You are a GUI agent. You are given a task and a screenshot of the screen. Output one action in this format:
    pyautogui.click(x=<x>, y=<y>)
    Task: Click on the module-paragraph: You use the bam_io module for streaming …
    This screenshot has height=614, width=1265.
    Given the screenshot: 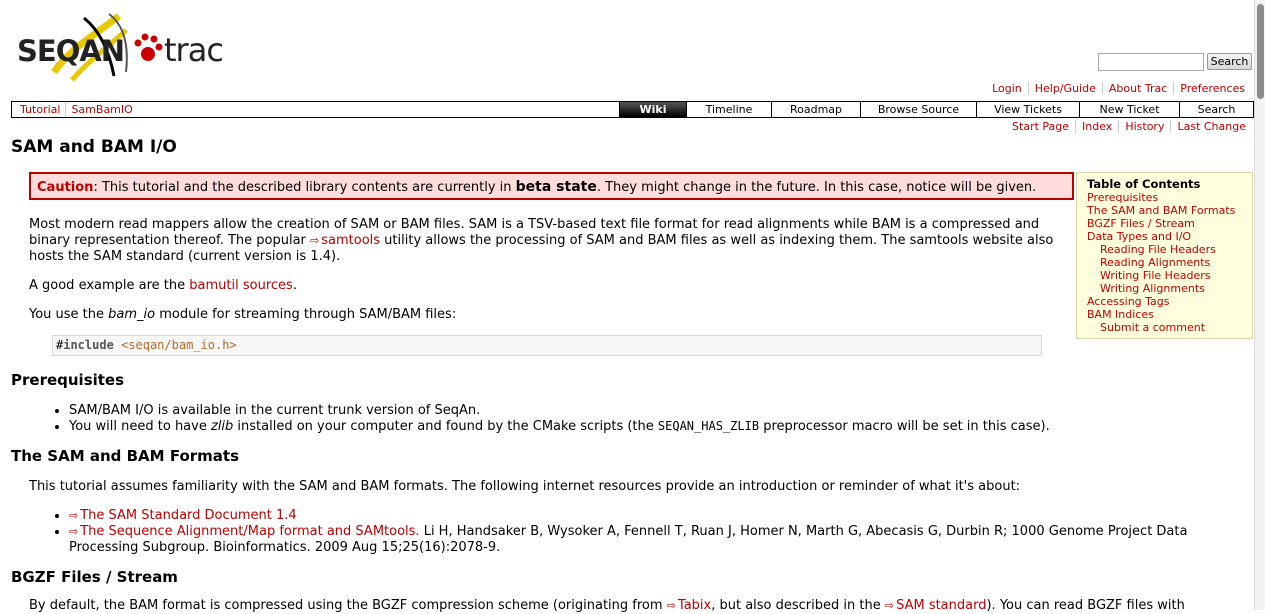 What is the action you would take?
    pyautogui.click(x=544, y=315)
    